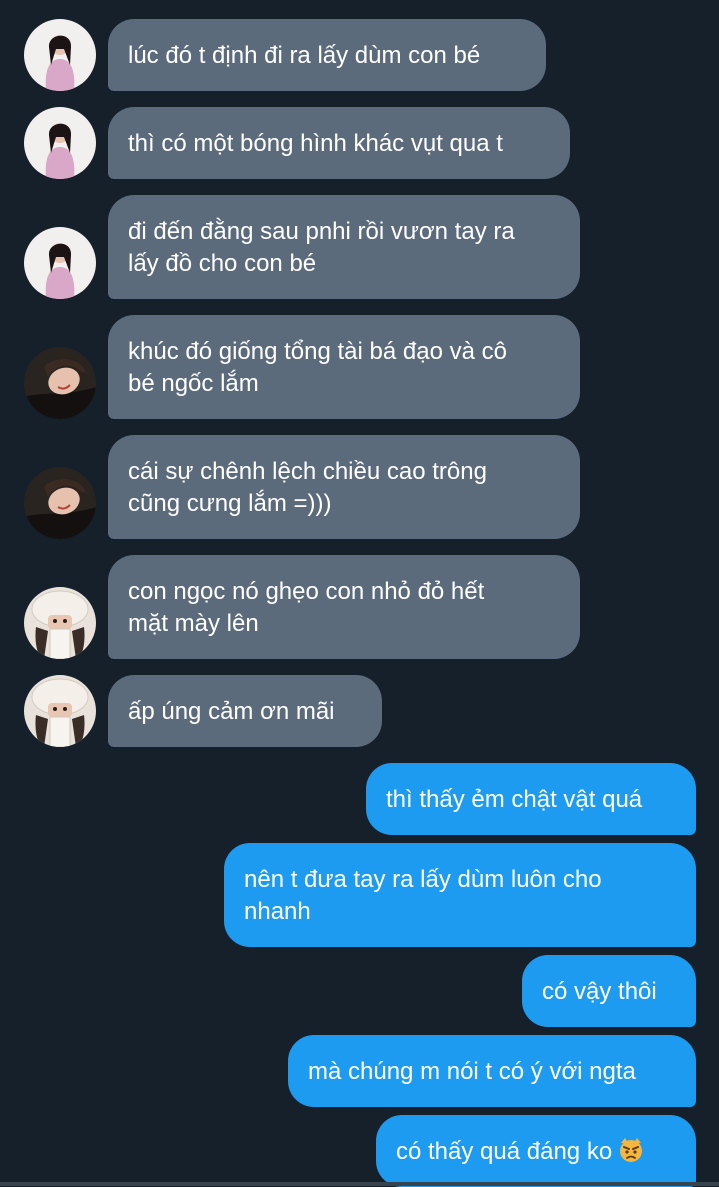 The image size is (719, 1187). Describe the element at coordinates (472, 1071) in the screenshot. I see `message-text: mà chúng m nói t có ý với ngta` at that location.